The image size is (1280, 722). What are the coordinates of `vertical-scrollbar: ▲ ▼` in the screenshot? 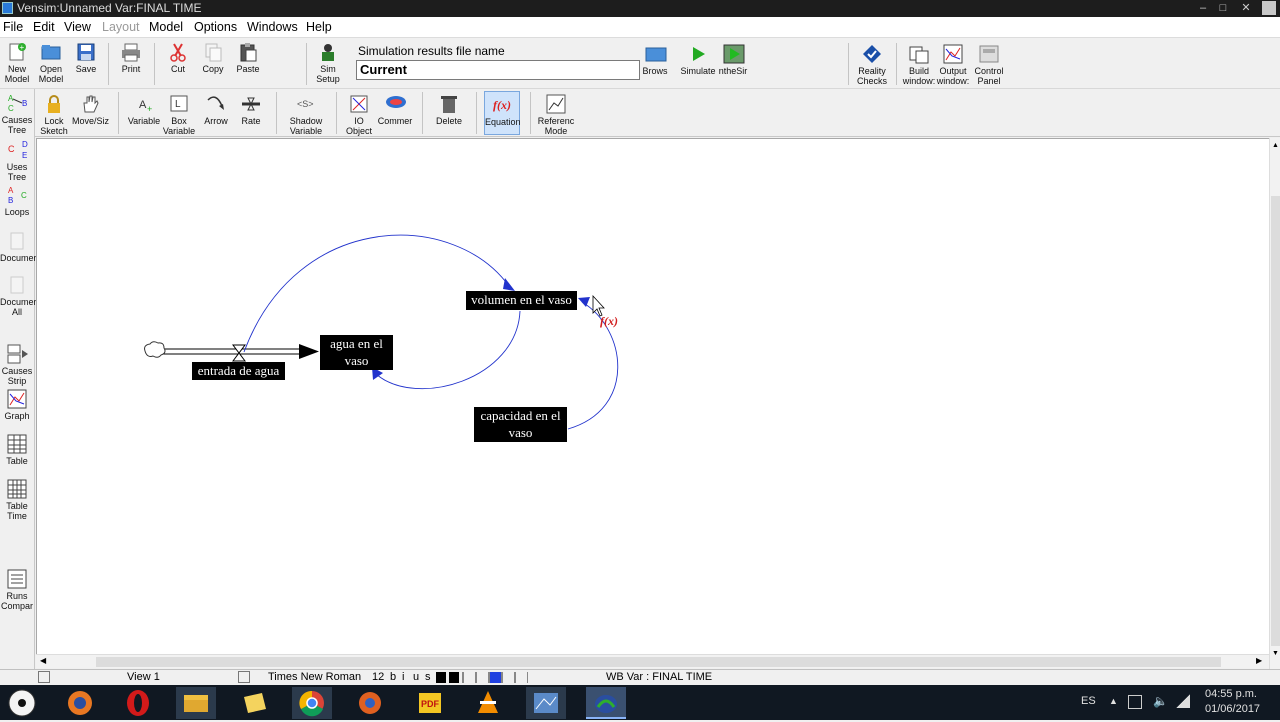 It's located at (1274, 403).